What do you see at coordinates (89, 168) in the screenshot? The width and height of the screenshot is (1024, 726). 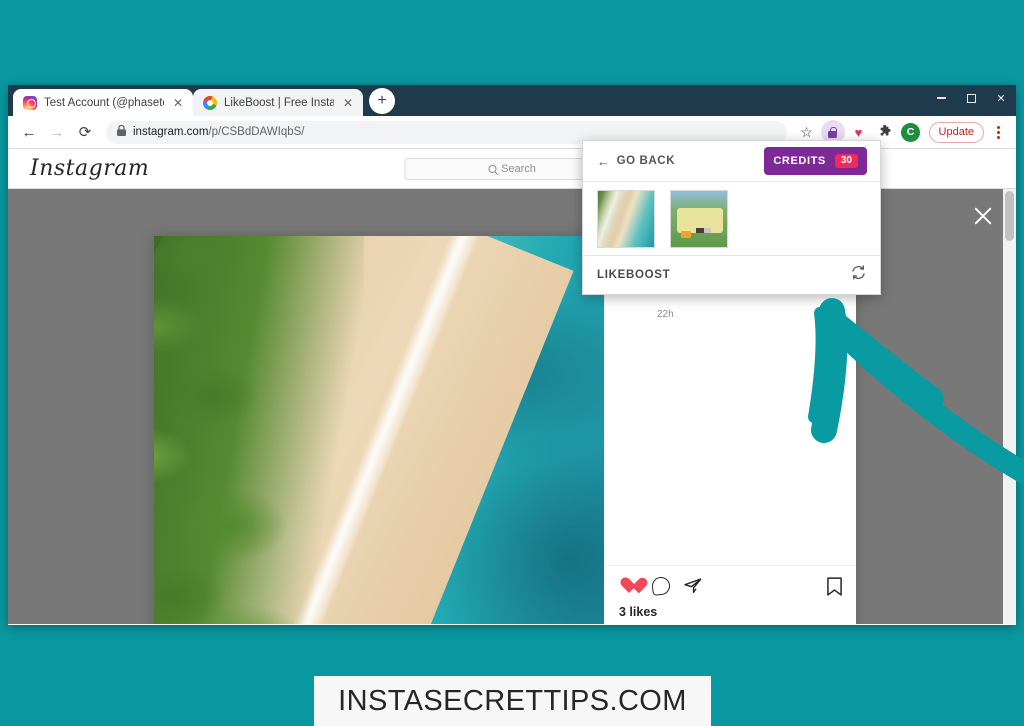 I see `instagram-logo: Instagram` at bounding box center [89, 168].